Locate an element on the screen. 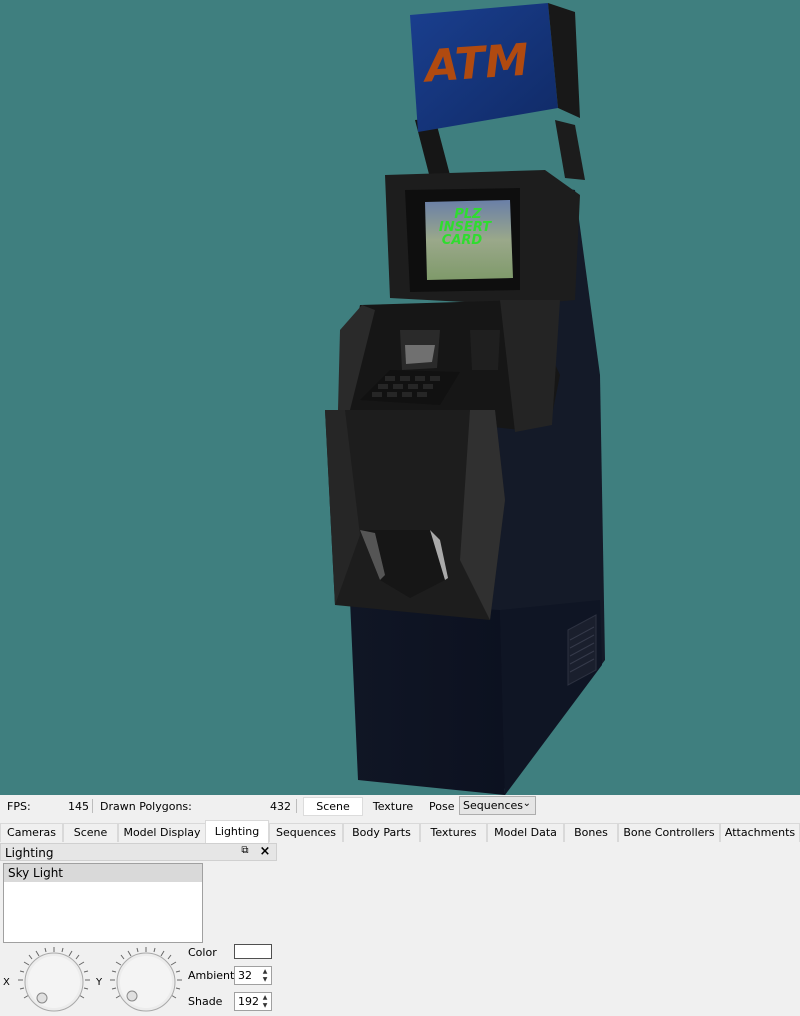 The image size is (800, 1016). atm-sign-text: ATM is located at coordinates (476, 63).